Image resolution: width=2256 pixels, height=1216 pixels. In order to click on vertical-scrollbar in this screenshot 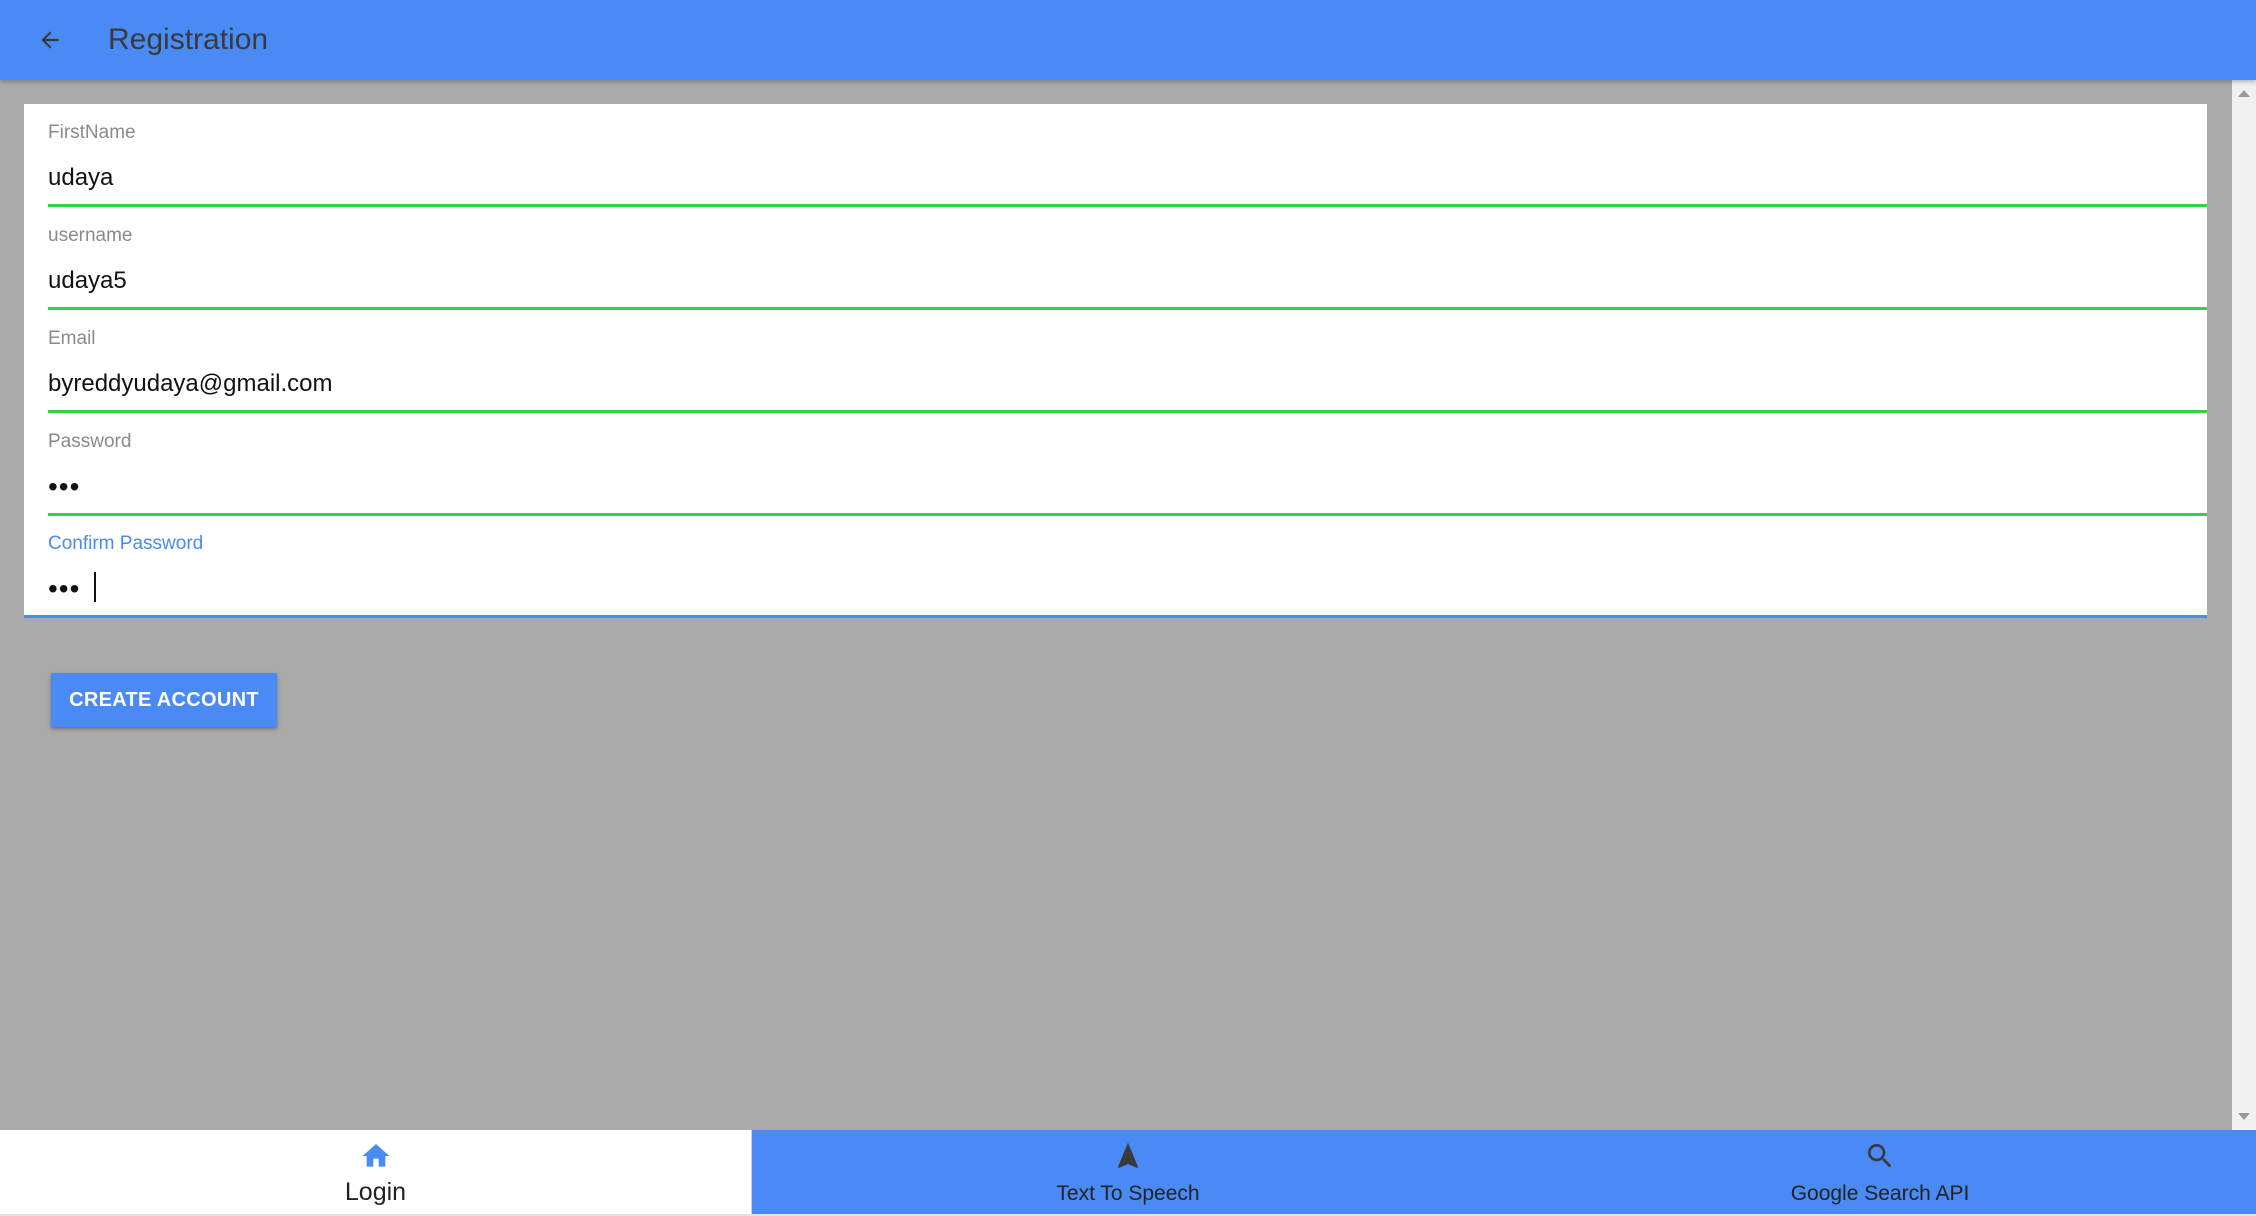, I will do `click(2244, 605)`.